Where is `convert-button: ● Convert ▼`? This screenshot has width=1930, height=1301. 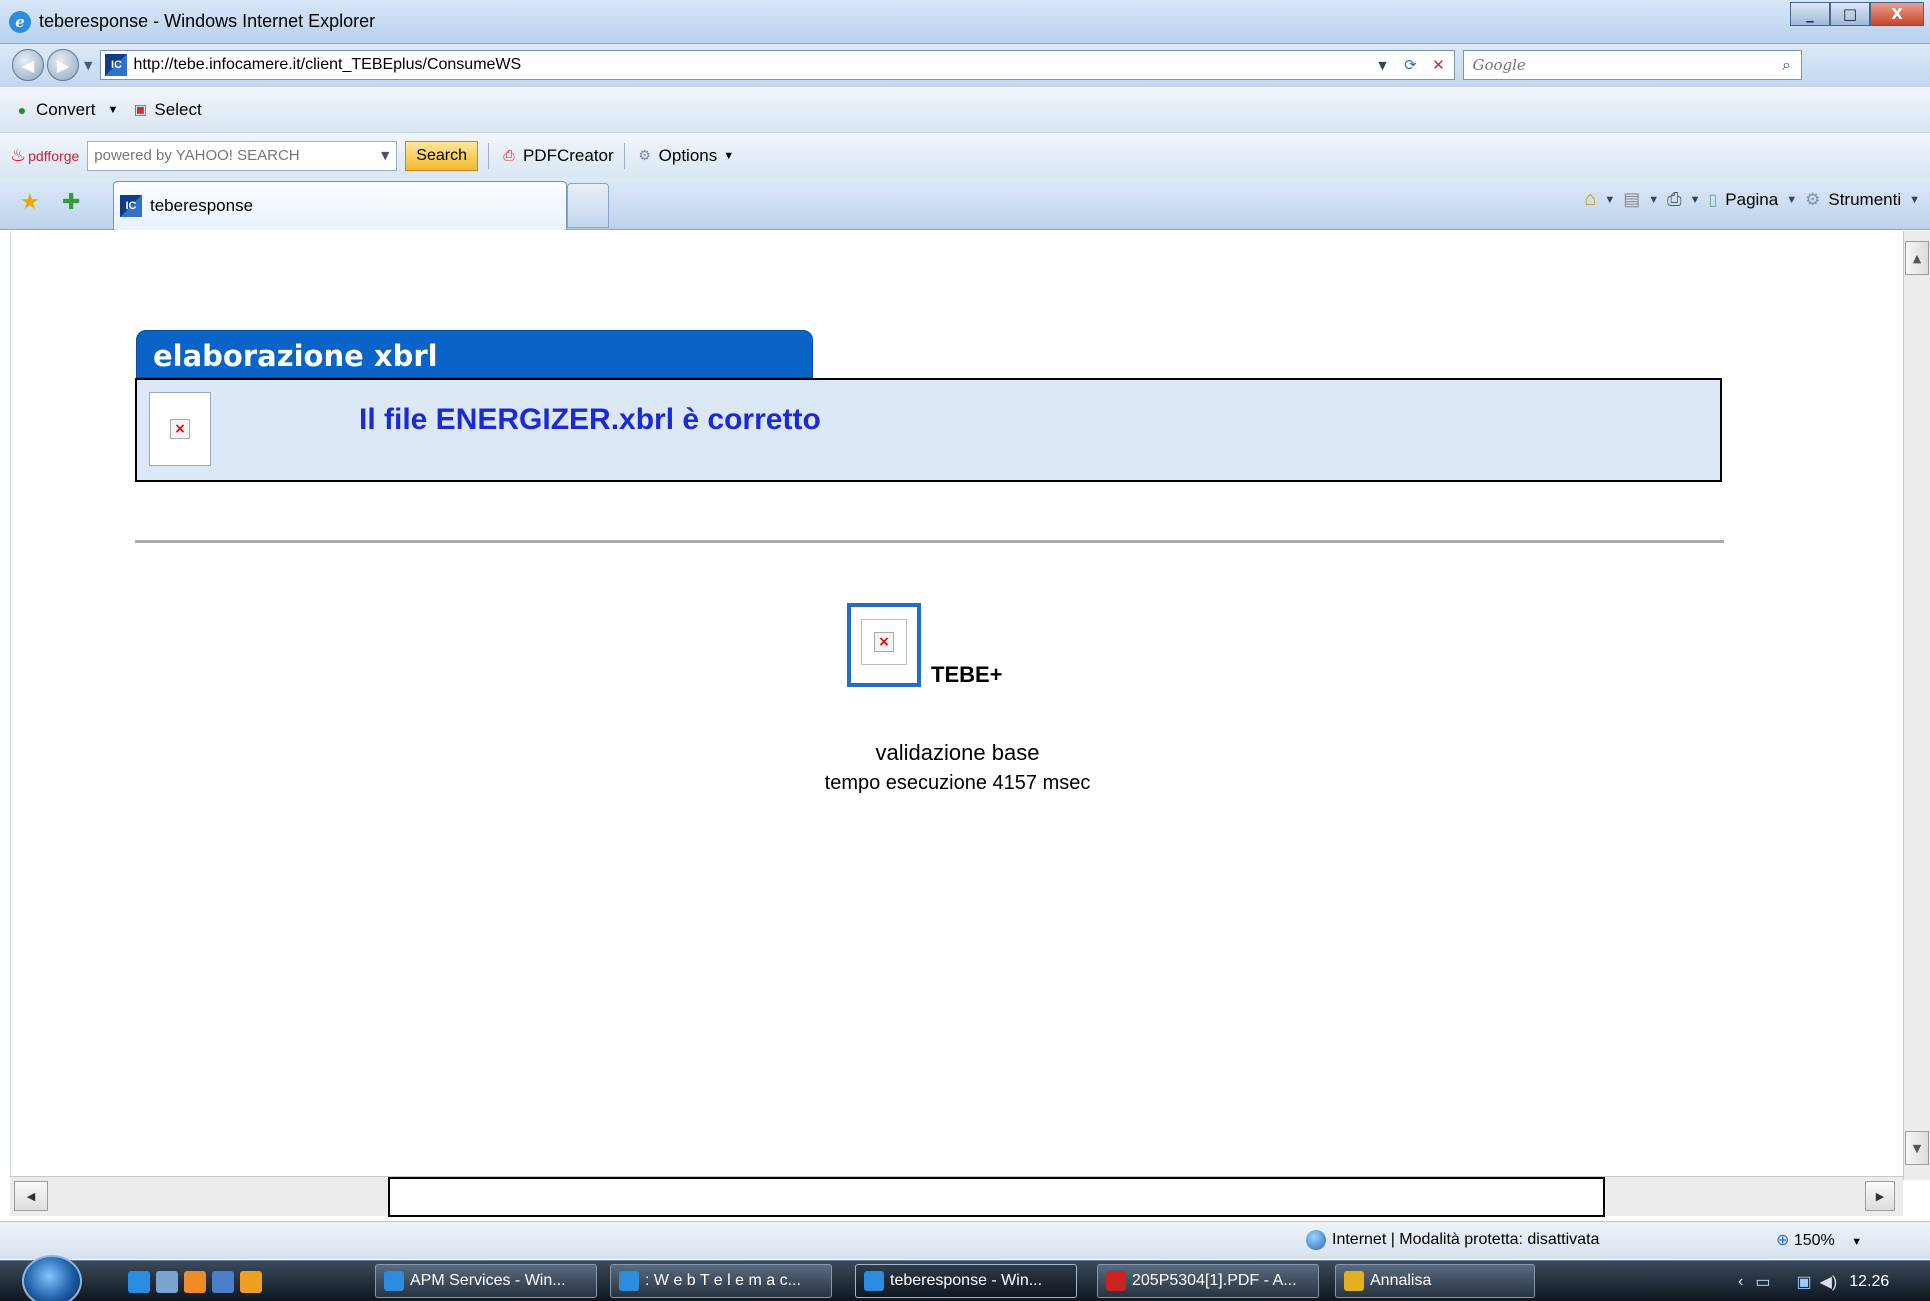
convert-button: ● Convert ▼ is located at coordinates (65, 110).